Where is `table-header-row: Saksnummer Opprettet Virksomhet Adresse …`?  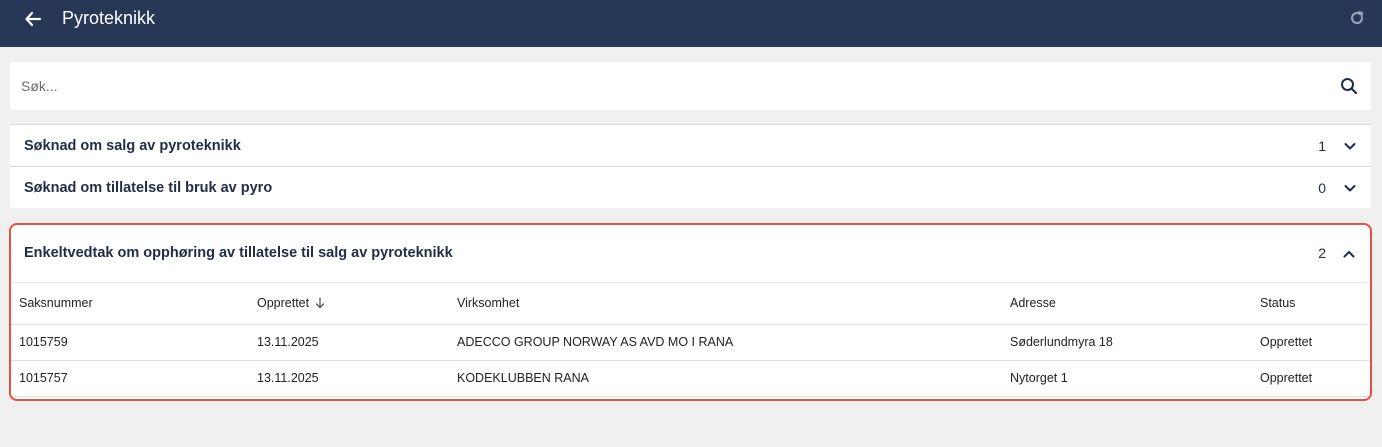
table-header-row: Saksnummer Opprettet Virksomhet Adresse … is located at coordinates (690, 303).